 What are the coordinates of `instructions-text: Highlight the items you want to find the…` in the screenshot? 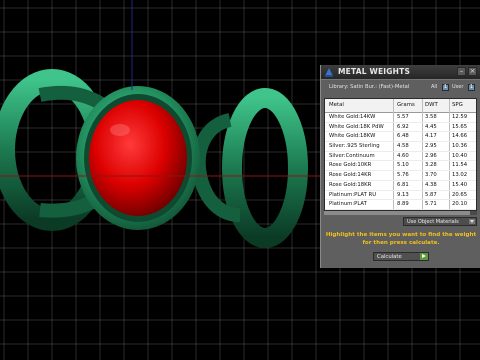 It's located at (401, 239).